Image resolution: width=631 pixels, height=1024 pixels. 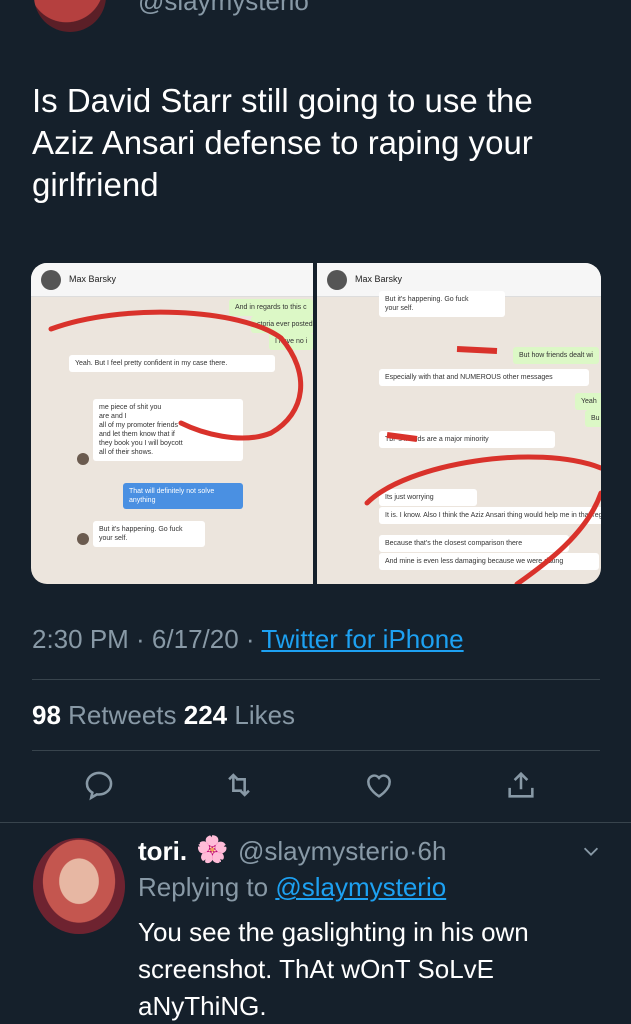 What do you see at coordinates (362, 639) in the screenshot?
I see `source-link: Twitter for iPhone` at bounding box center [362, 639].